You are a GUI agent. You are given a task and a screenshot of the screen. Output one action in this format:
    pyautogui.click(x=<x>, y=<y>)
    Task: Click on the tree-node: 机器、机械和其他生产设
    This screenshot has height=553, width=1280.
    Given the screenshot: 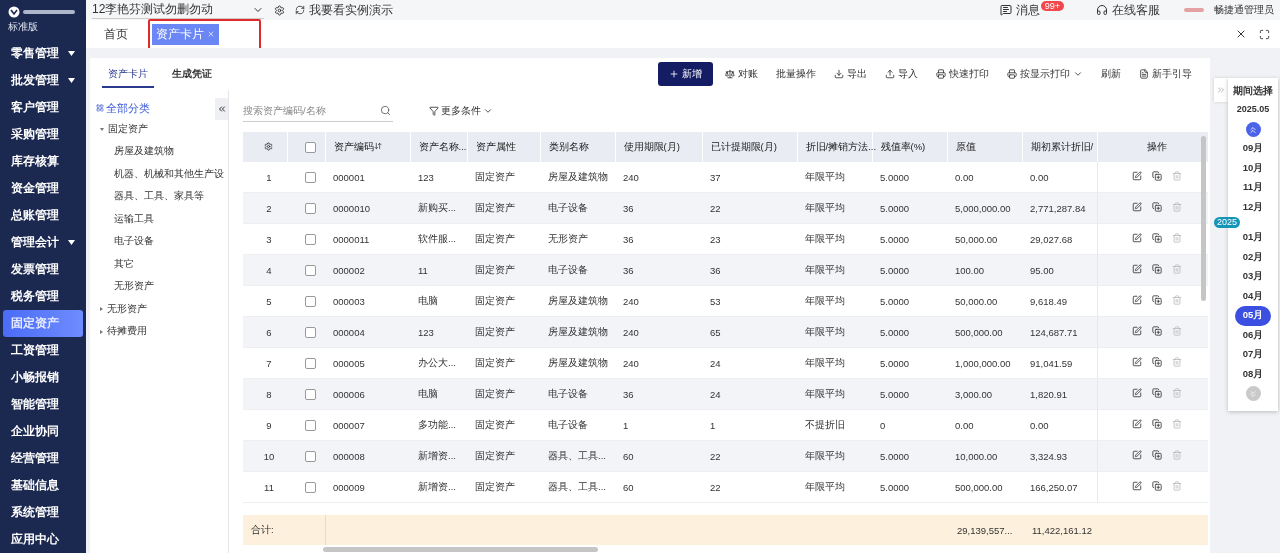 What is the action you would take?
    pyautogui.click(x=160, y=174)
    